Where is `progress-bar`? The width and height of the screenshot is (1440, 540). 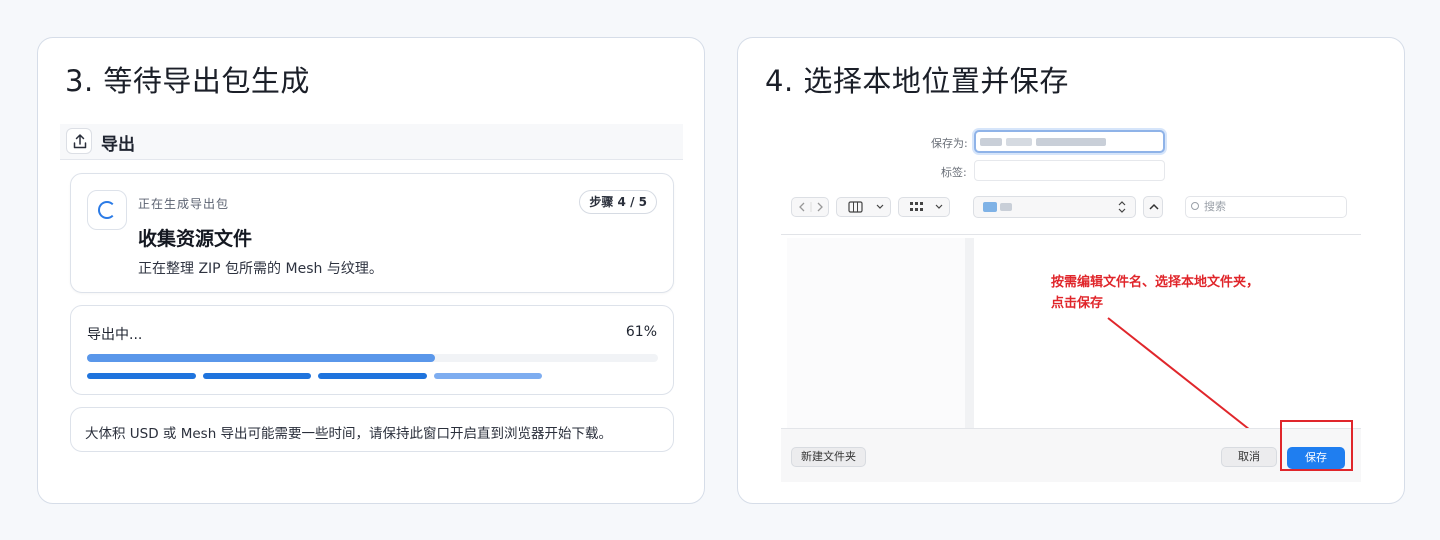
progress-bar is located at coordinates (372, 358).